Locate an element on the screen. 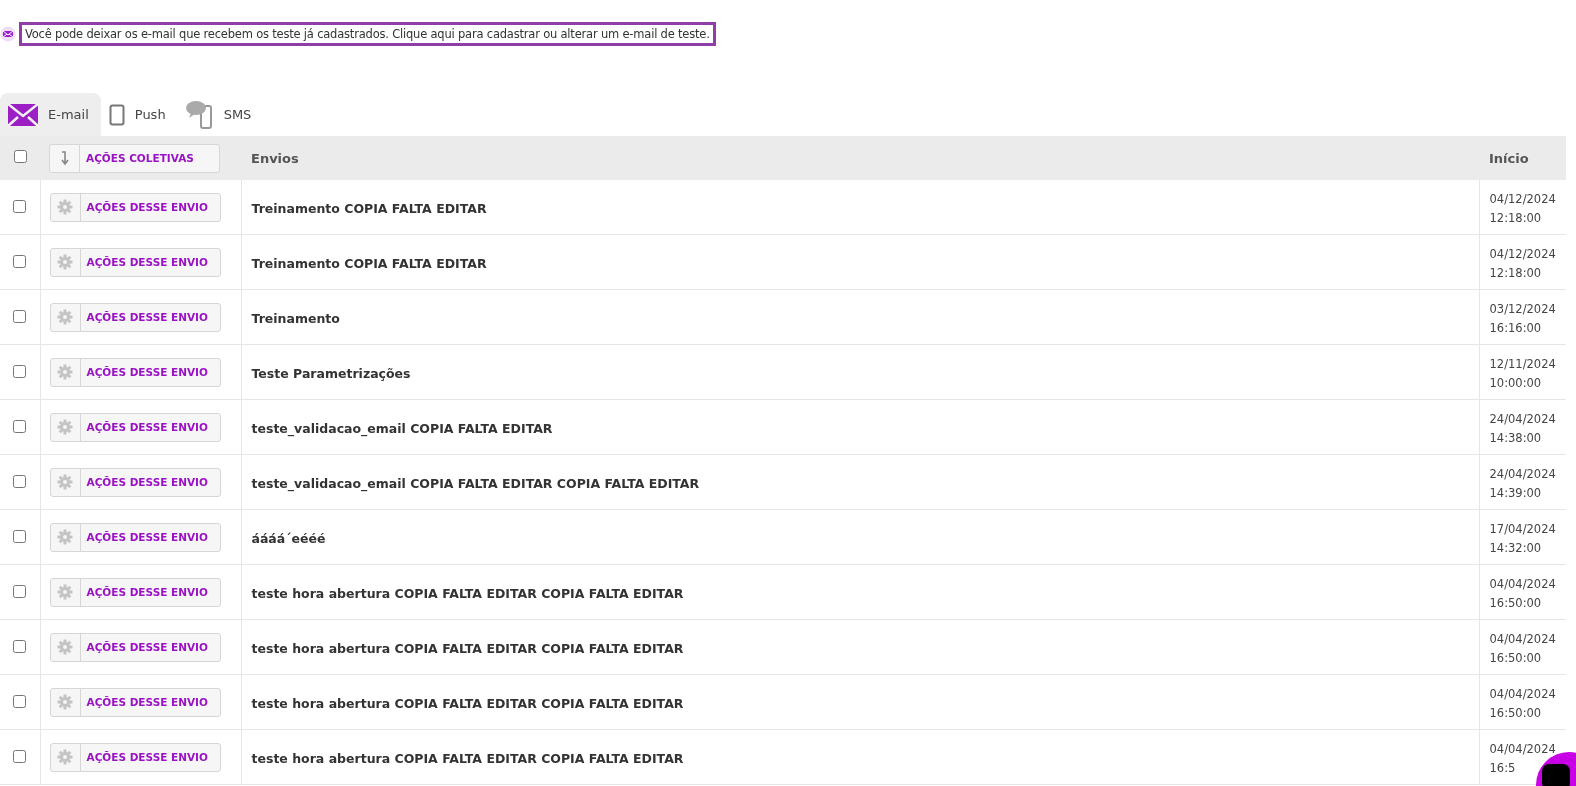 This screenshot has width=1576, height=786. bulk-actions-button: AÇÕES COLETIVAS is located at coordinates (134, 158).